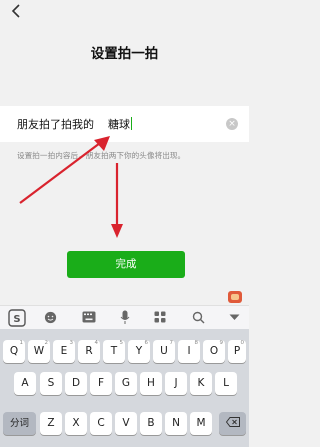 The width and height of the screenshot is (320, 447). What do you see at coordinates (171, 343) in the screenshot?
I see `key-number-hint: 7` at bounding box center [171, 343].